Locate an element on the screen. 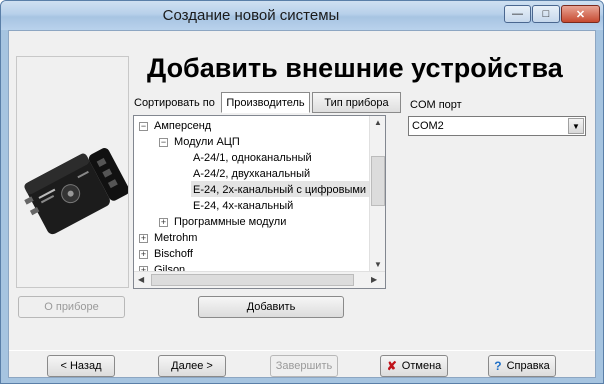 The image size is (604, 384). about-device-button: О приборе is located at coordinates (71, 307).